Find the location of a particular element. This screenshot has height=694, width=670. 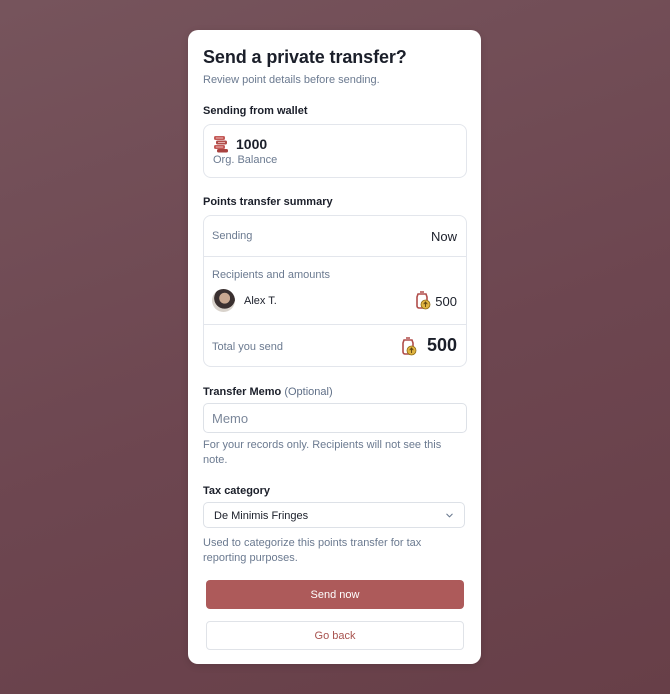

memo-input is located at coordinates (335, 418).